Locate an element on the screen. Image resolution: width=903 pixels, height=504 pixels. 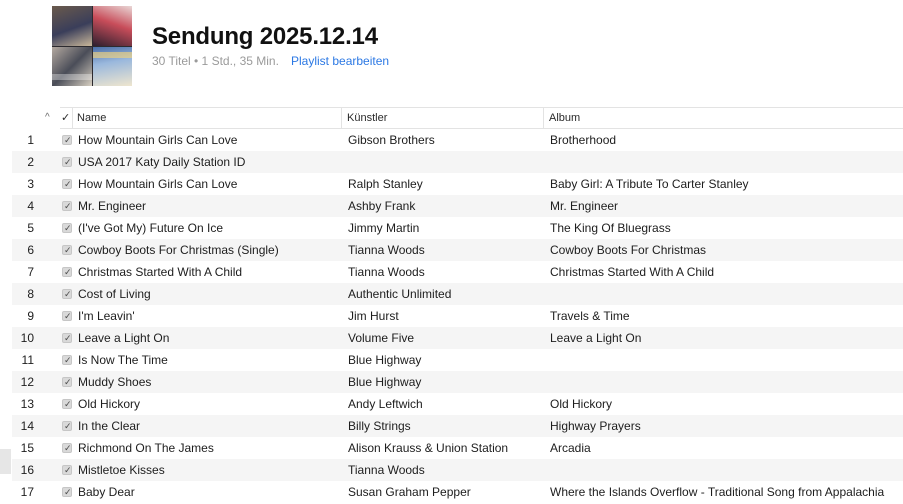
track-name: Muddy Shoes is located at coordinates (115, 382).